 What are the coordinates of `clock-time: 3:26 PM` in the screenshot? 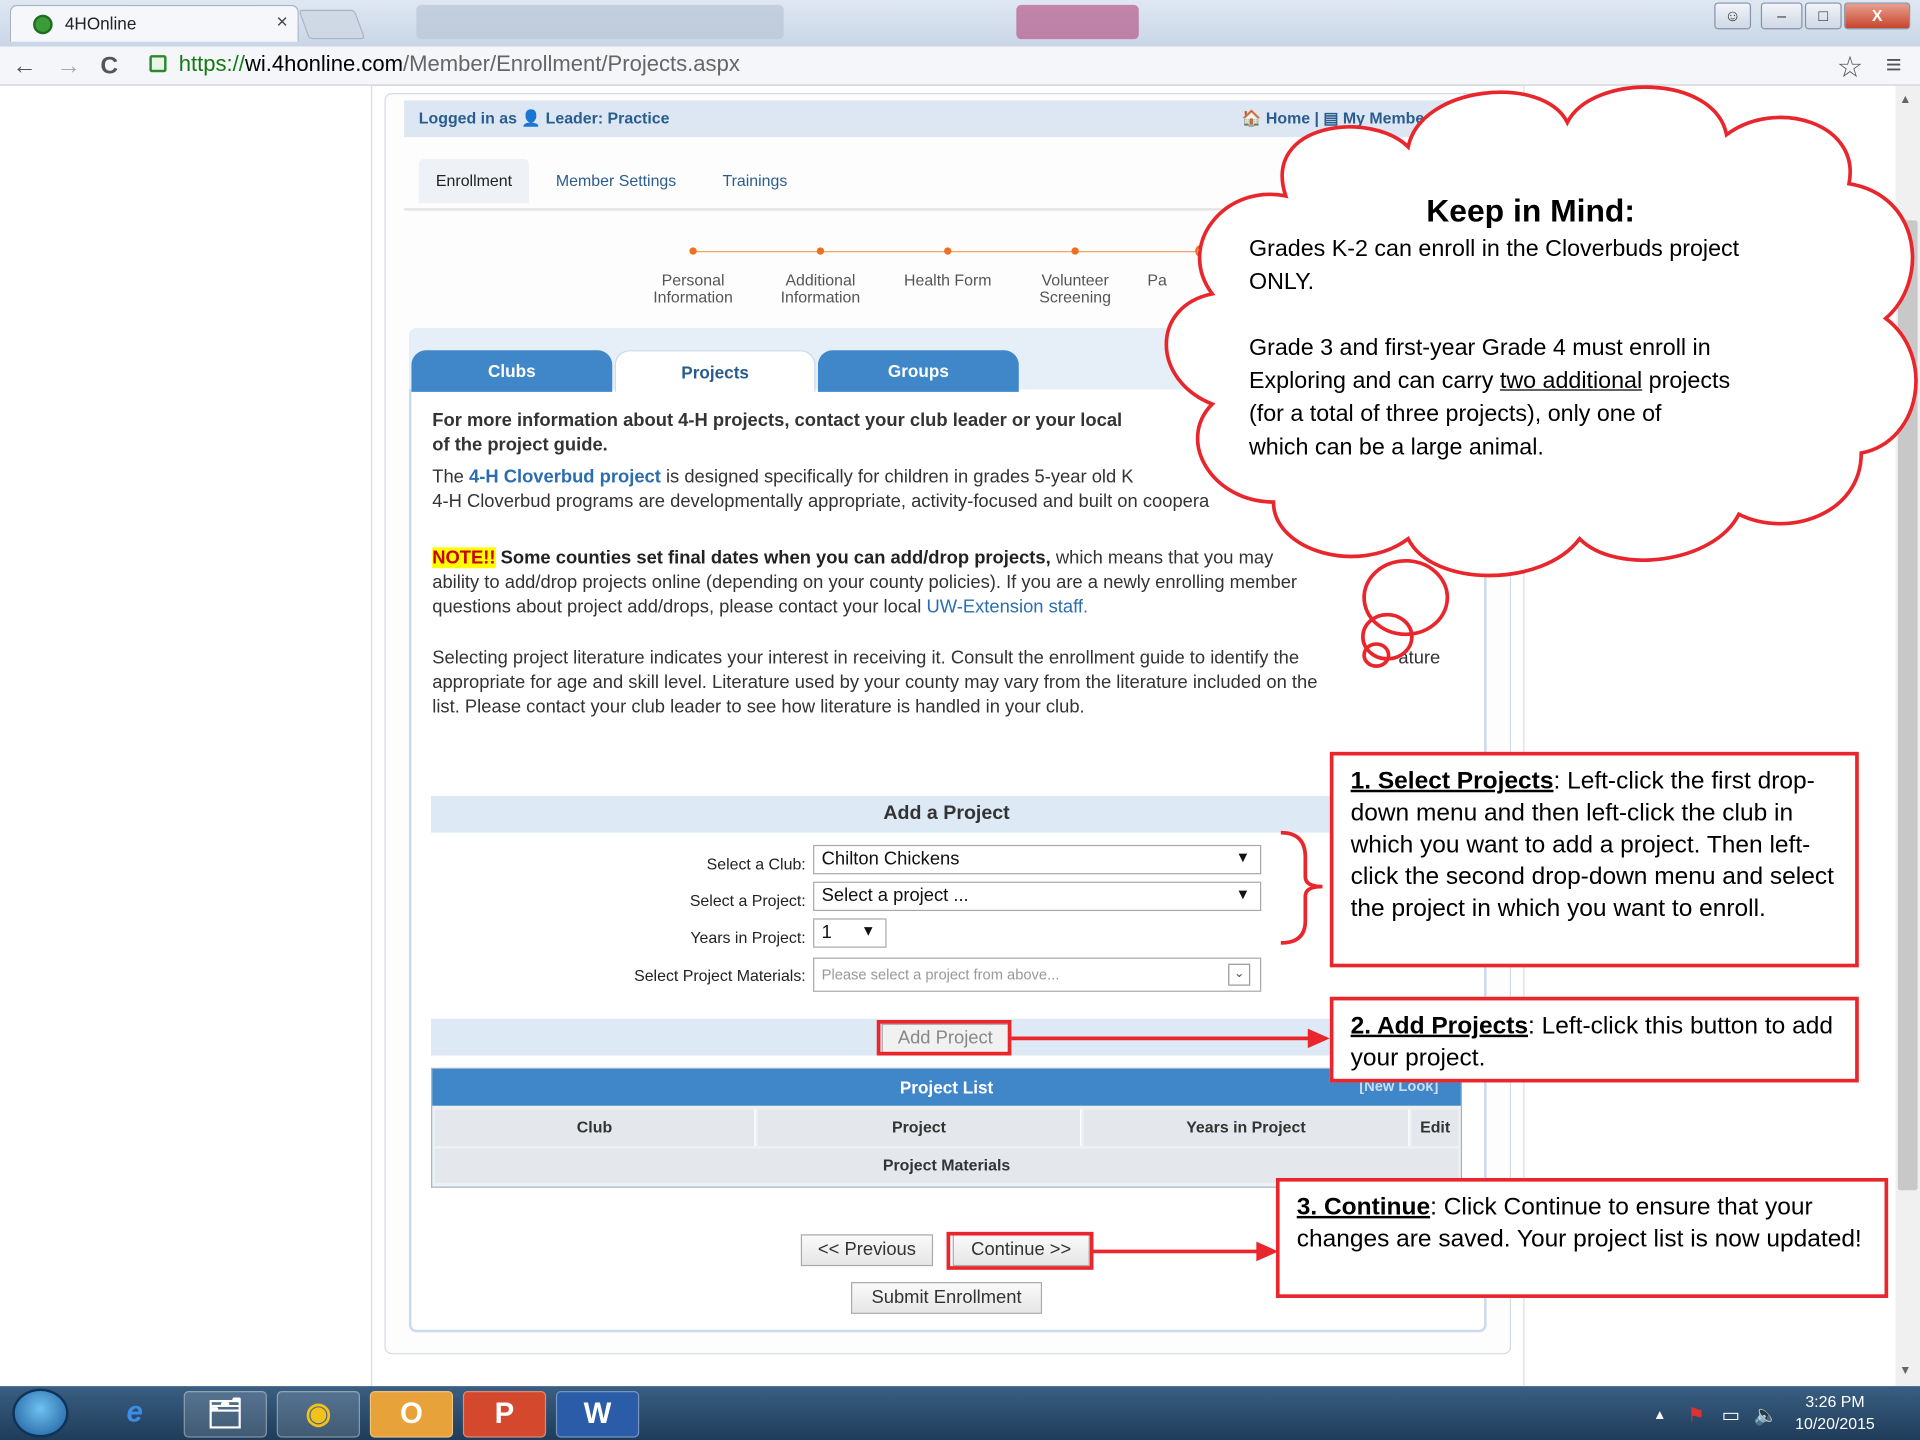 It's located at (1835, 1401).